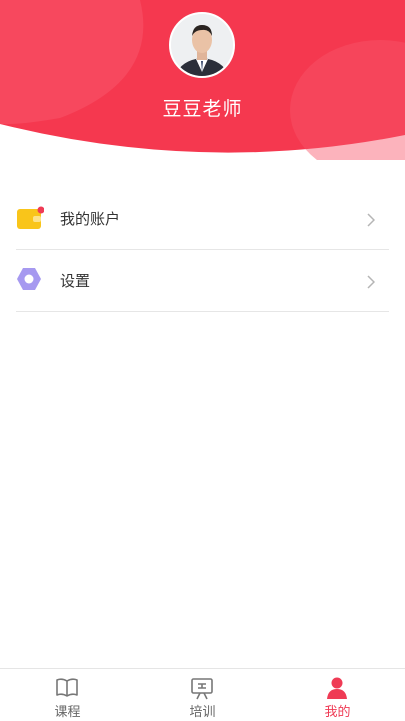 Image resolution: width=405 pixels, height=721 pixels. Describe the element at coordinates (30, 221) in the screenshot. I see `wallet-icon` at that location.